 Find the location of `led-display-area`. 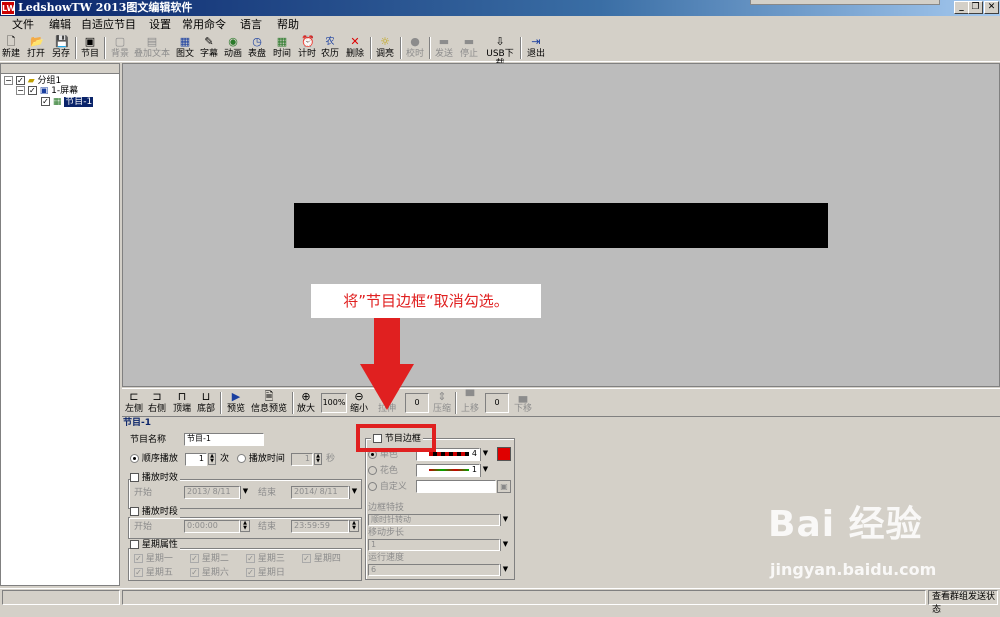

led-display-area is located at coordinates (561, 225).